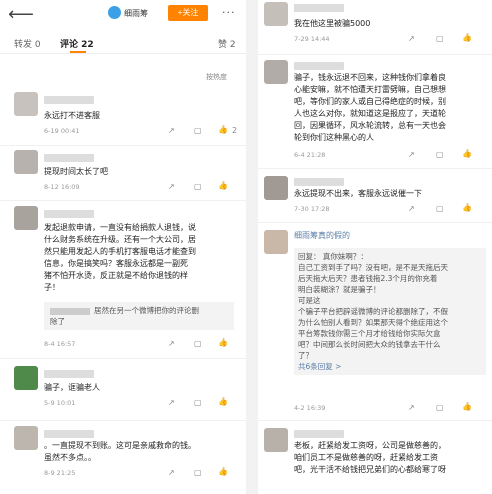 The height and width of the screenshot is (494, 492). Describe the element at coordinates (310, 155) in the screenshot. I see `comment-time: 6-4 21:28` at that location.